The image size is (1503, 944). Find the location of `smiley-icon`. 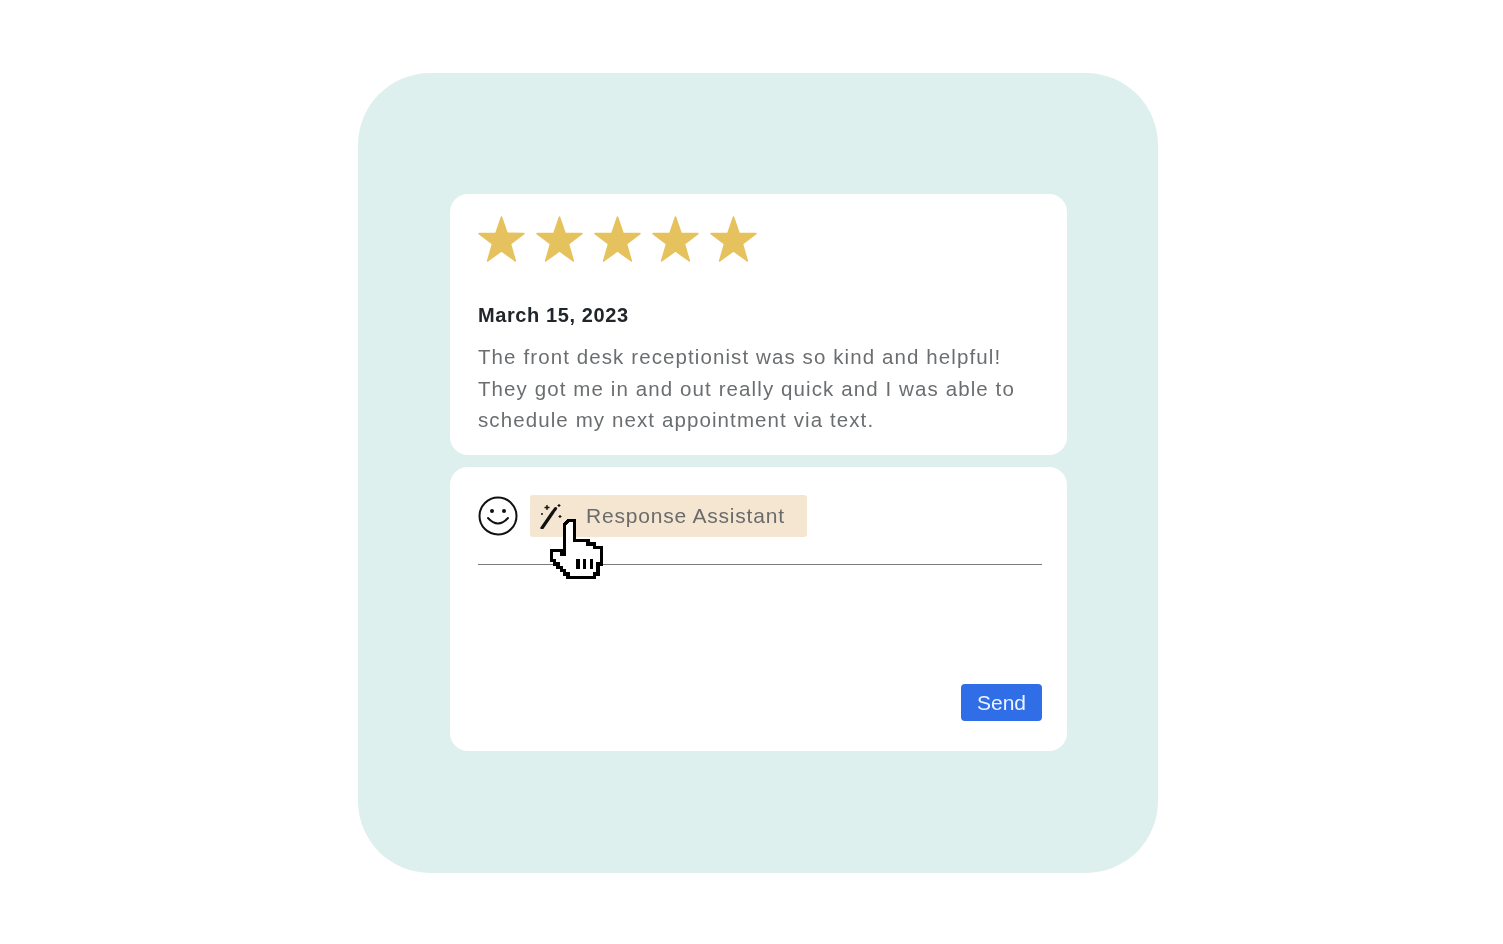

smiley-icon is located at coordinates (498, 516).